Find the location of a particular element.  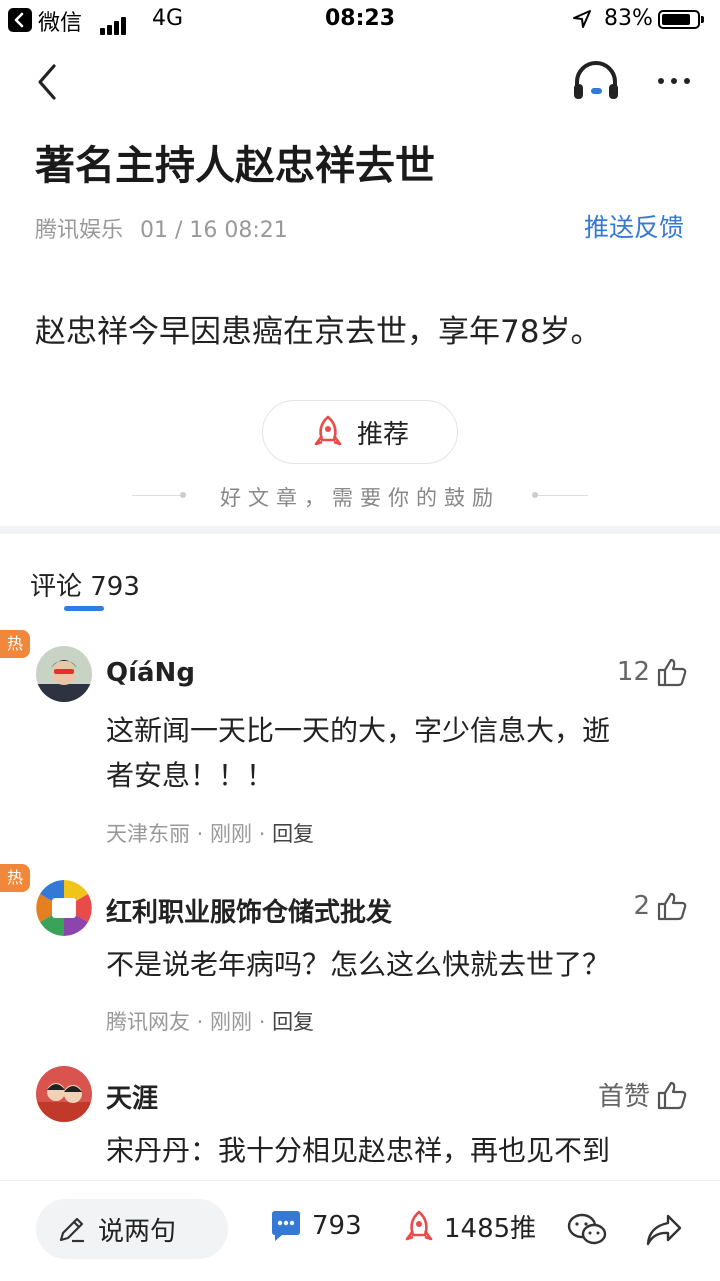

like-count: 首赞 is located at coordinates (623, 1097).